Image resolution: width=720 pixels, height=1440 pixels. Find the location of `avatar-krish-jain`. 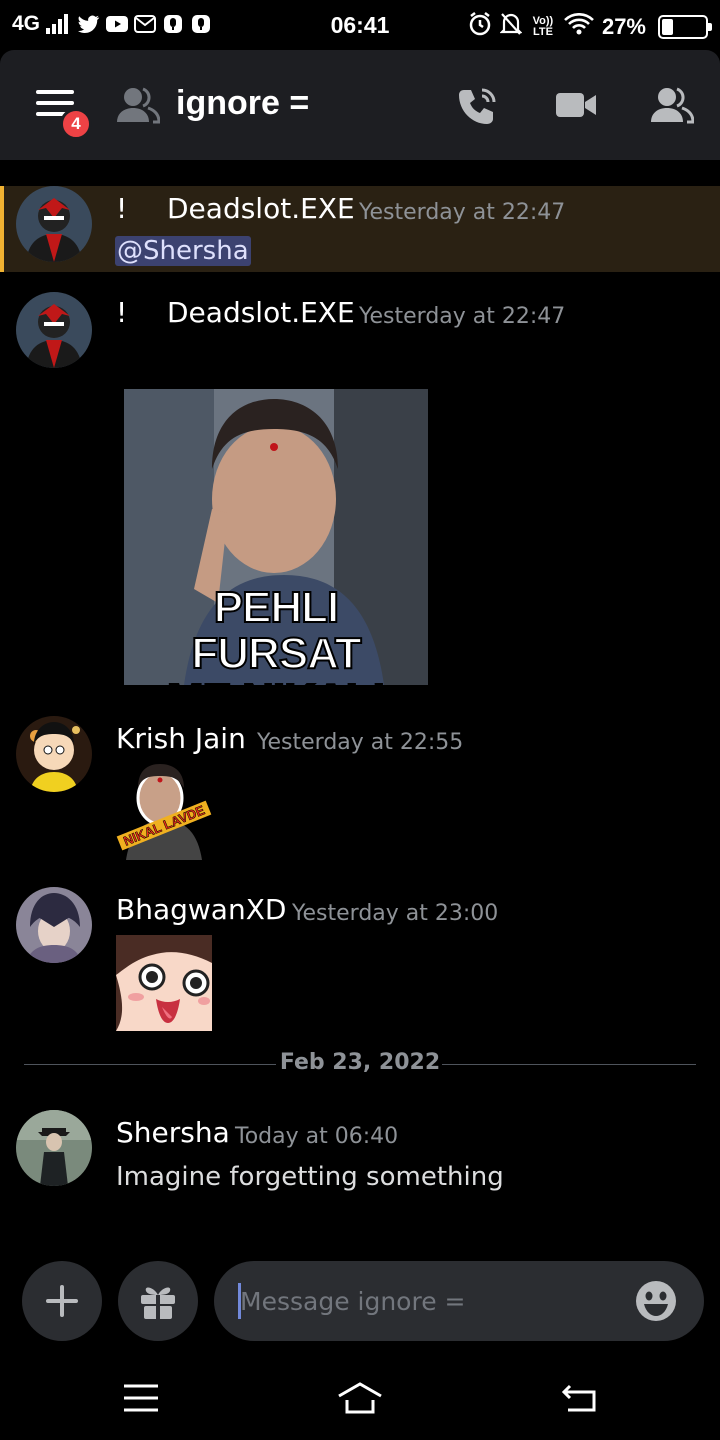

avatar-krish-jain is located at coordinates (54, 754).